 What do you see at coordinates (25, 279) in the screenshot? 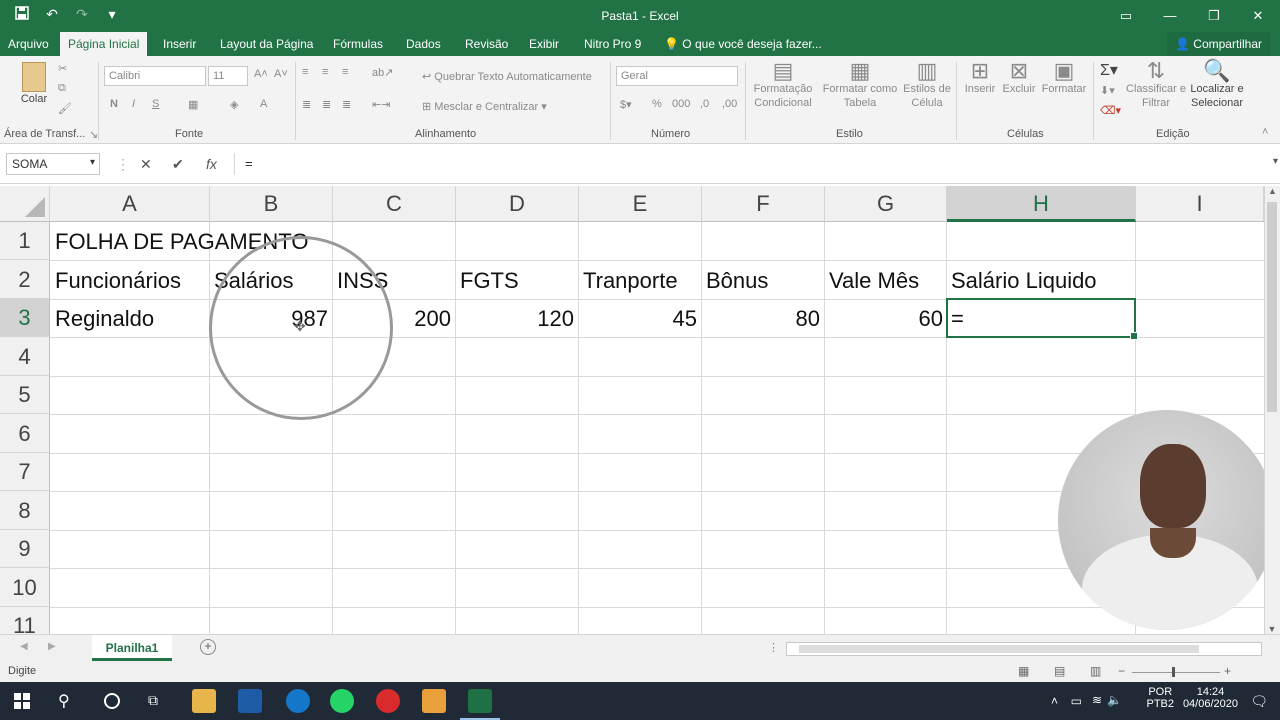
I see `row-header-2: 2` at bounding box center [25, 279].